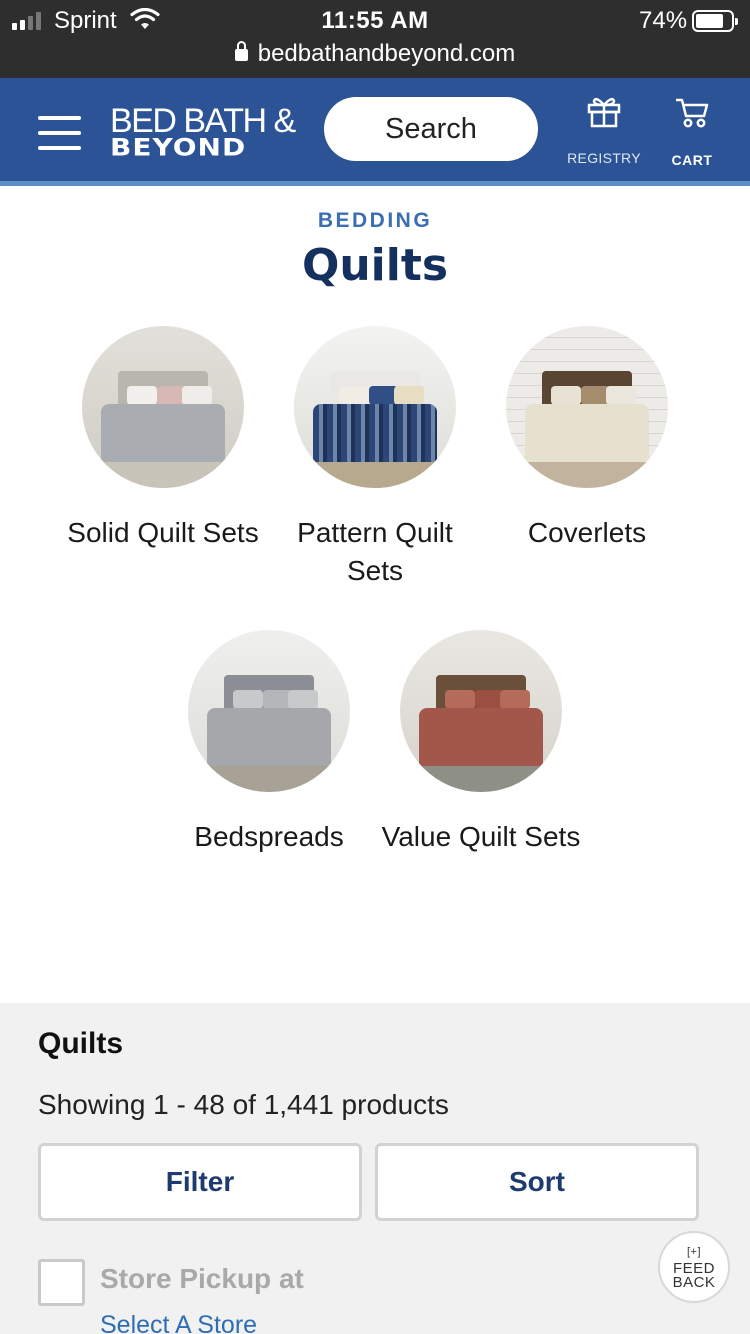 The image size is (750, 1334). Describe the element at coordinates (59, 133) in the screenshot. I see `menu-icon` at that location.